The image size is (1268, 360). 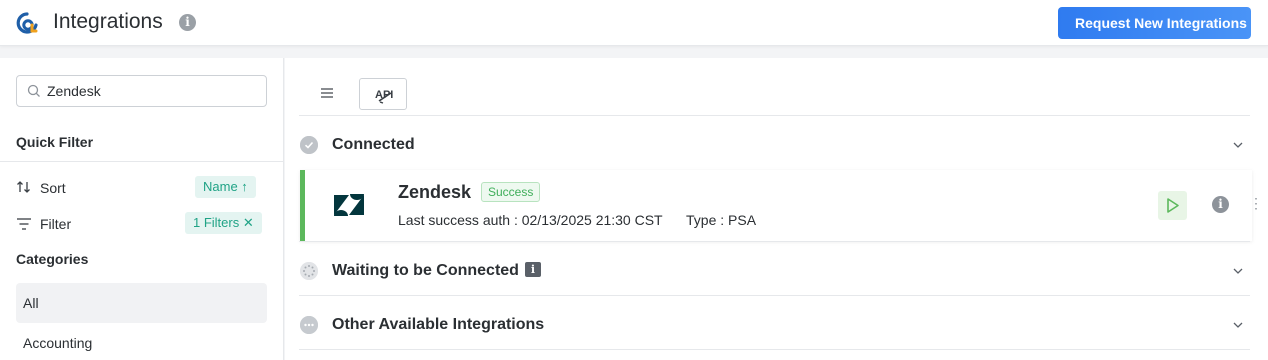 I want to click on integration-type: Type : PSA, so click(x=721, y=220).